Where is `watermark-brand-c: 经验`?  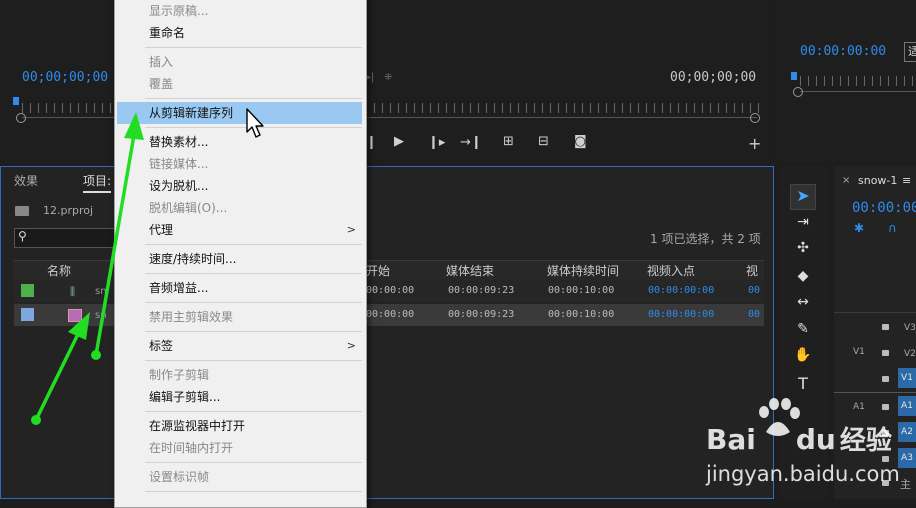 watermark-brand-c: 经验 is located at coordinates (865, 441).